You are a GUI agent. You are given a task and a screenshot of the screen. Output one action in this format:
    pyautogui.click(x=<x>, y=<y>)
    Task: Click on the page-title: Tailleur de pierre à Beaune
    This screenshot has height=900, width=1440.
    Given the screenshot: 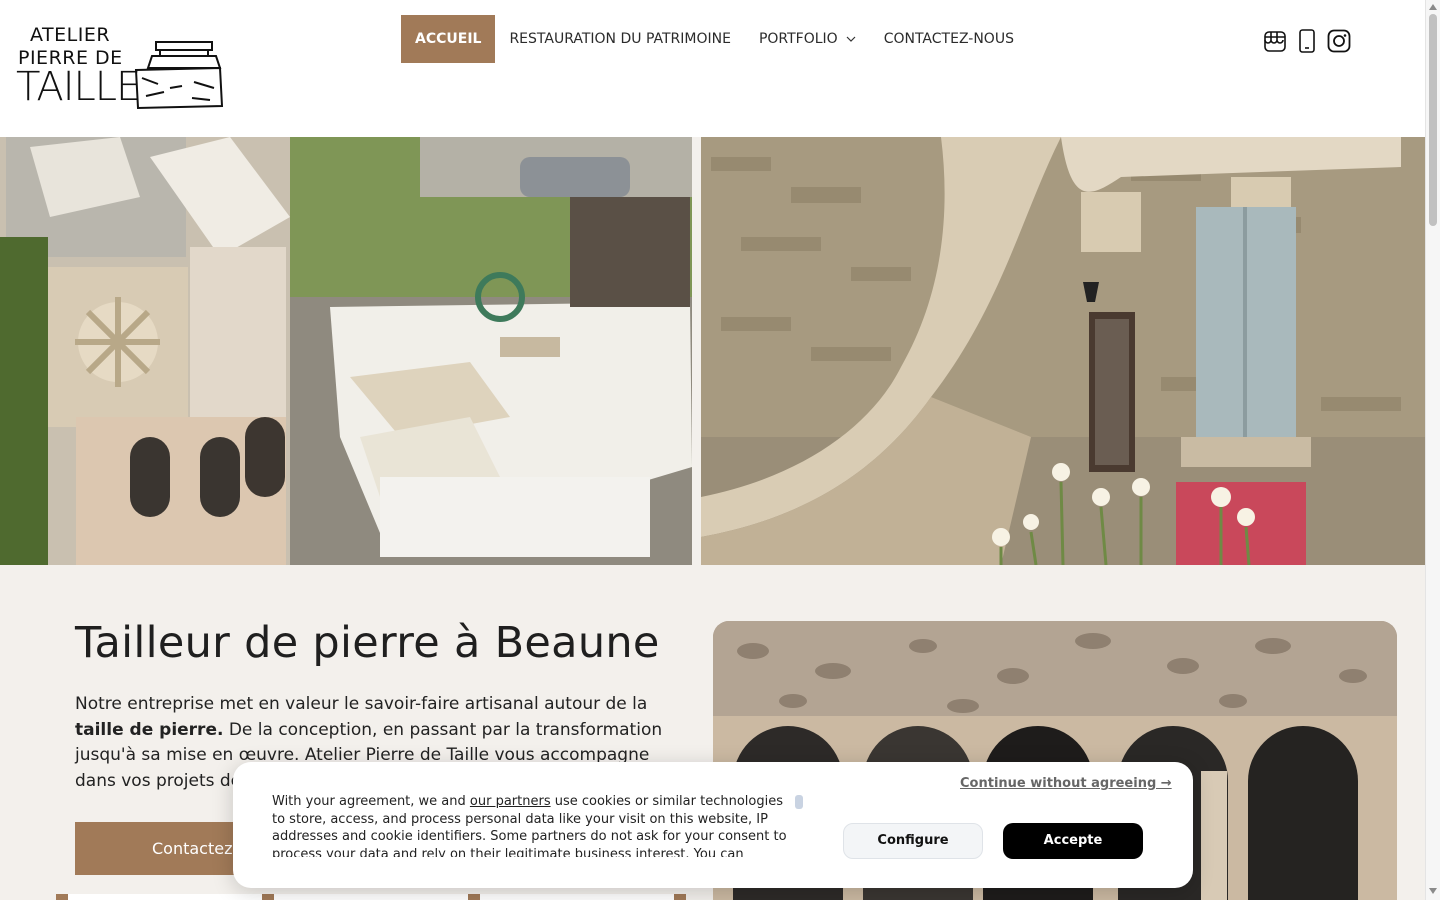 What is the action you would take?
    pyautogui.click(x=367, y=643)
    